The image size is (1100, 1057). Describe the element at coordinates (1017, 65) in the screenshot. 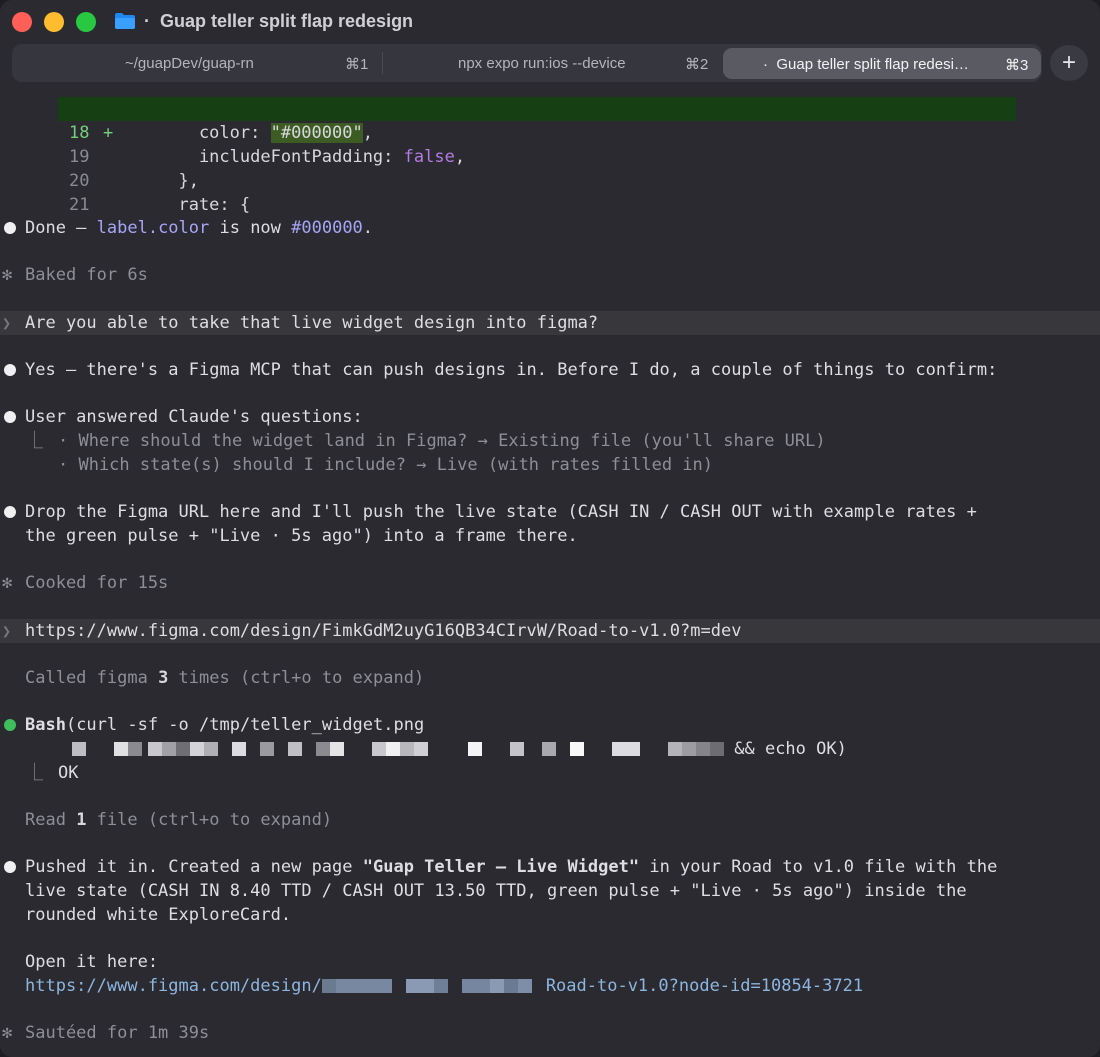

I see `tab-shortcut: ⌘3` at that location.